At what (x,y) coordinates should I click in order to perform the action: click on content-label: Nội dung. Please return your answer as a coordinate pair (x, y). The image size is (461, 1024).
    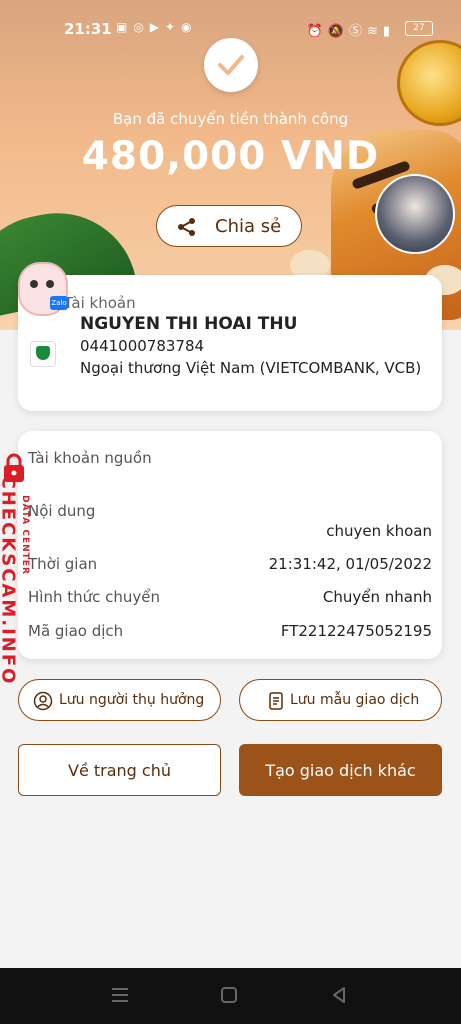
    Looking at the image, I should click on (62, 511).